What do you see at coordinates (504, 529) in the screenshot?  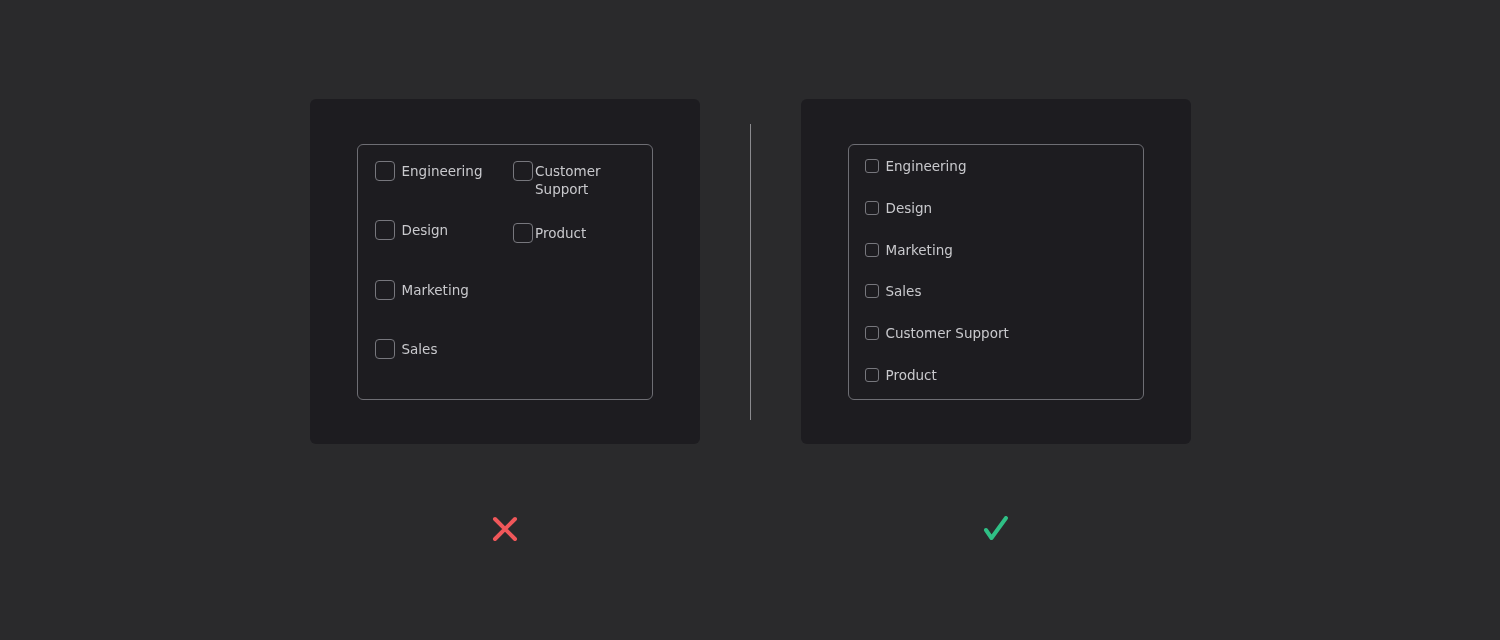 I see `cross-icon` at bounding box center [504, 529].